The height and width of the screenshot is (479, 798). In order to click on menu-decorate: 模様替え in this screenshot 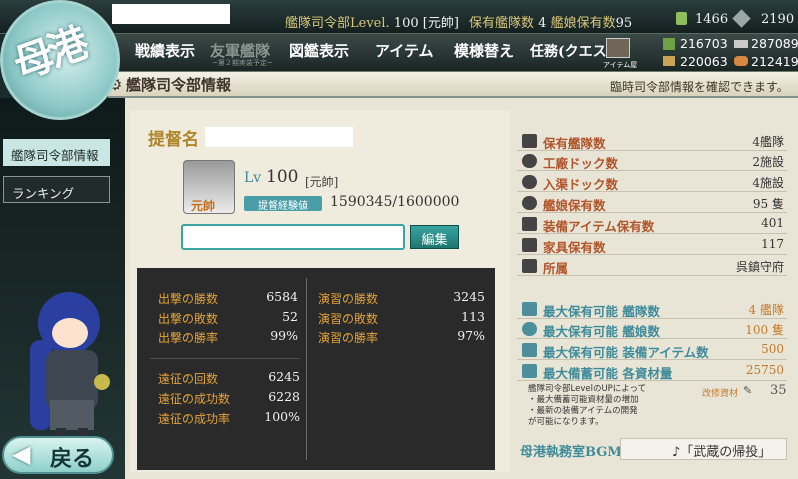, I will do `click(484, 50)`.